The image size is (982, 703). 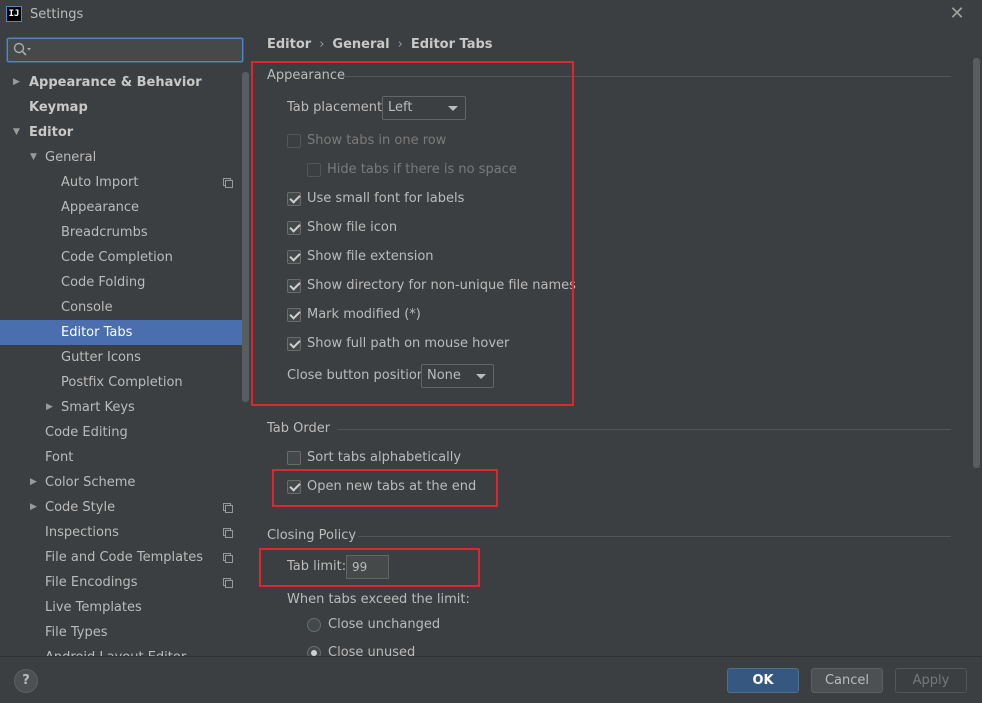 I want to click on sidebar-item-android-layout-editor: Android Layout Editor, so click(x=125, y=650).